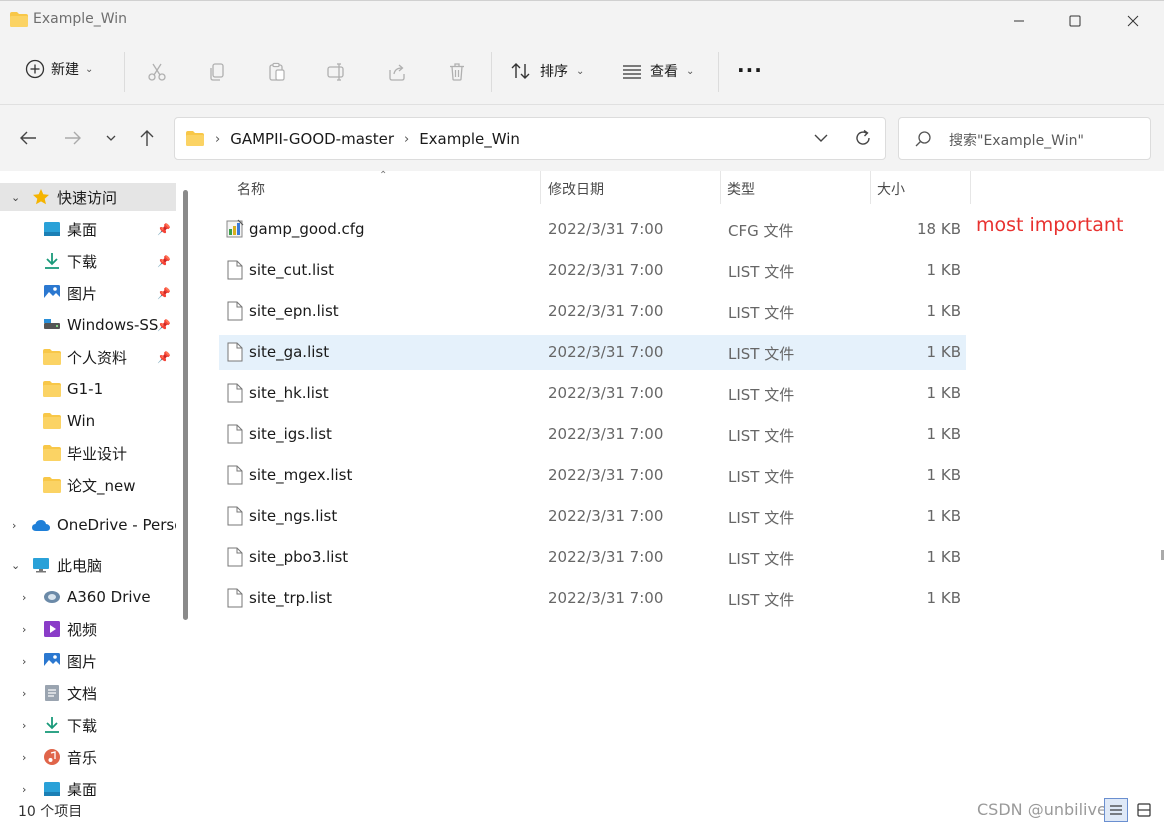 This screenshot has height=826, width=1164. What do you see at coordinates (88, 357) in the screenshot?
I see `sidebar-item-personal: 个人资料 📌` at bounding box center [88, 357].